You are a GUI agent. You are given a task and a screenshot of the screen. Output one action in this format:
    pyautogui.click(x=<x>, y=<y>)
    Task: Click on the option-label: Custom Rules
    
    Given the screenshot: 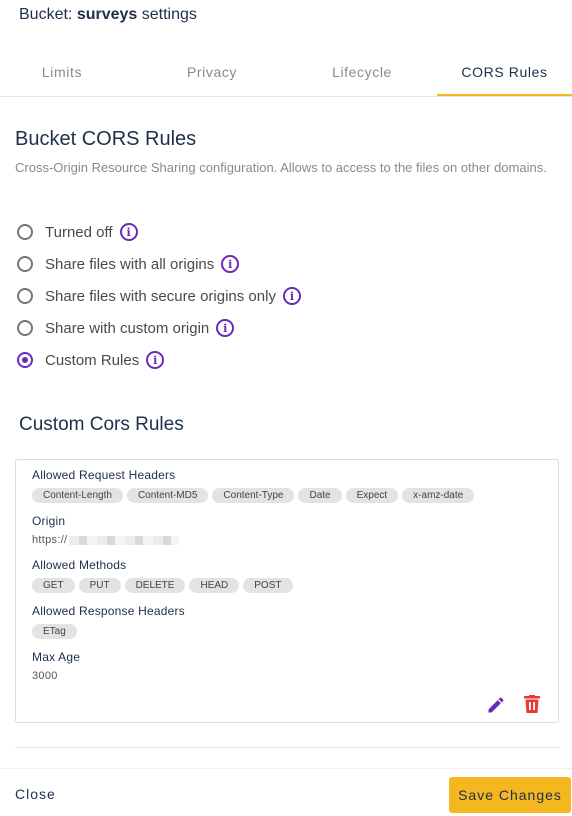 What is the action you would take?
    pyautogui.click(x=92, y=360)
    